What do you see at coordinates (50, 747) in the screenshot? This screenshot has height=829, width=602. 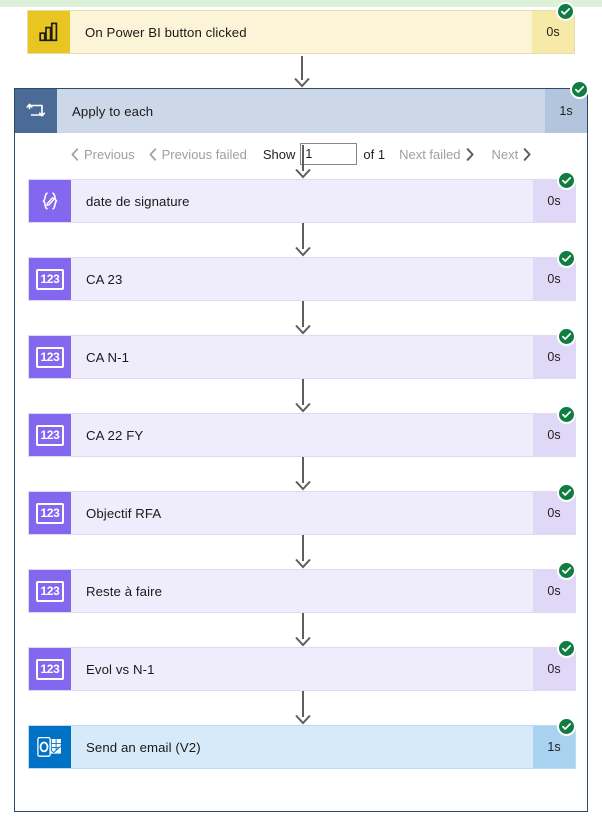 I see `outlook-icon` at bounding box center [50, 747].